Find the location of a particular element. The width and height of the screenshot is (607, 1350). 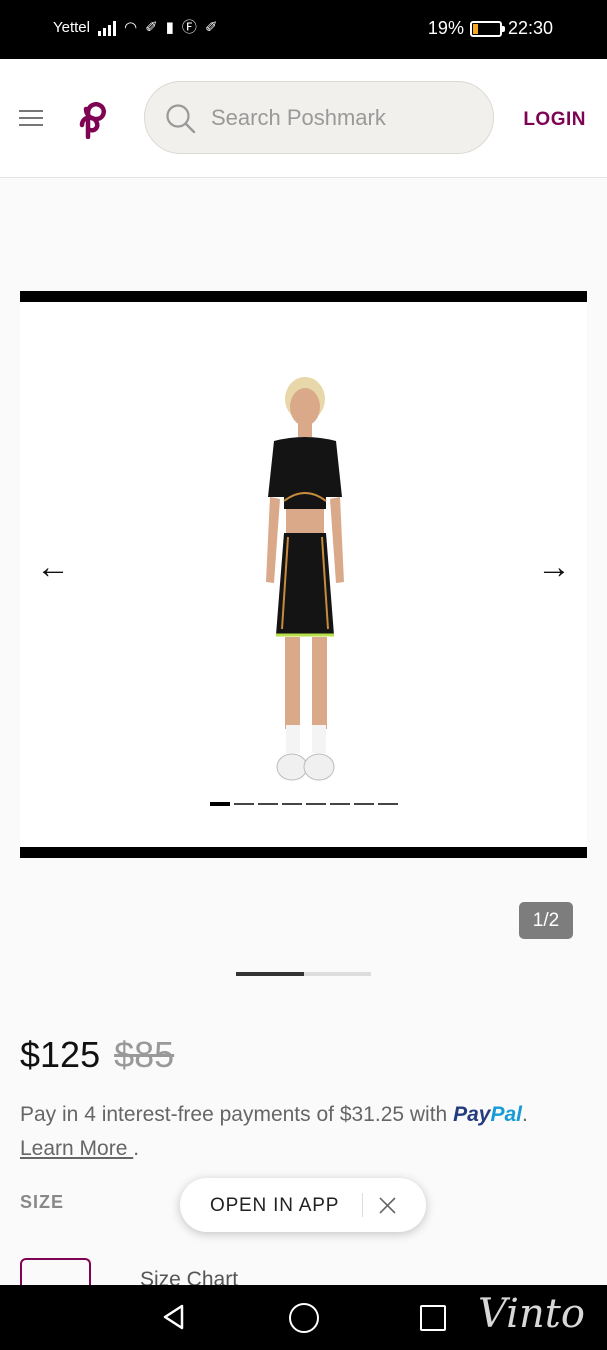

poshmark-logo-icon is located at coordinates (93, 119).